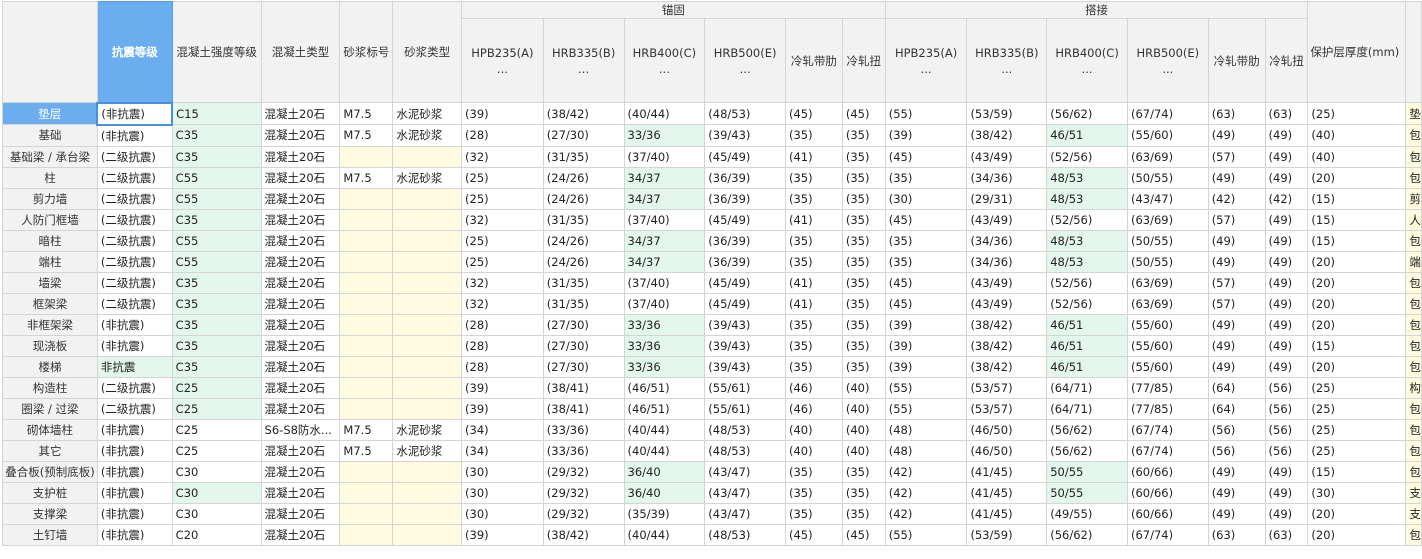  What do you see at coordinates (926, 345) in the screenshot?
I see `lap-value-cell: (39)` at bounding box center [926, 345].